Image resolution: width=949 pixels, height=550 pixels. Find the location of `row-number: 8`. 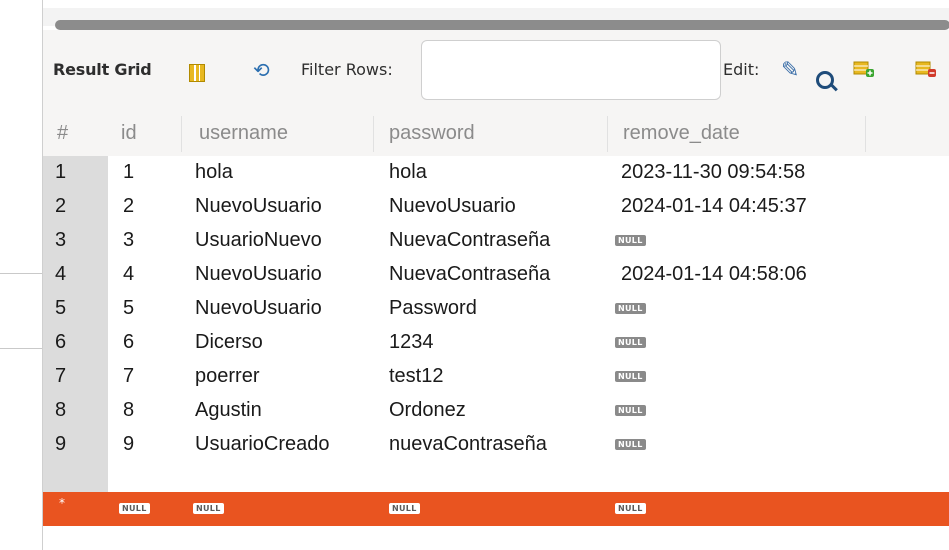

row-number: 8 is located at coordinates (60, 410).